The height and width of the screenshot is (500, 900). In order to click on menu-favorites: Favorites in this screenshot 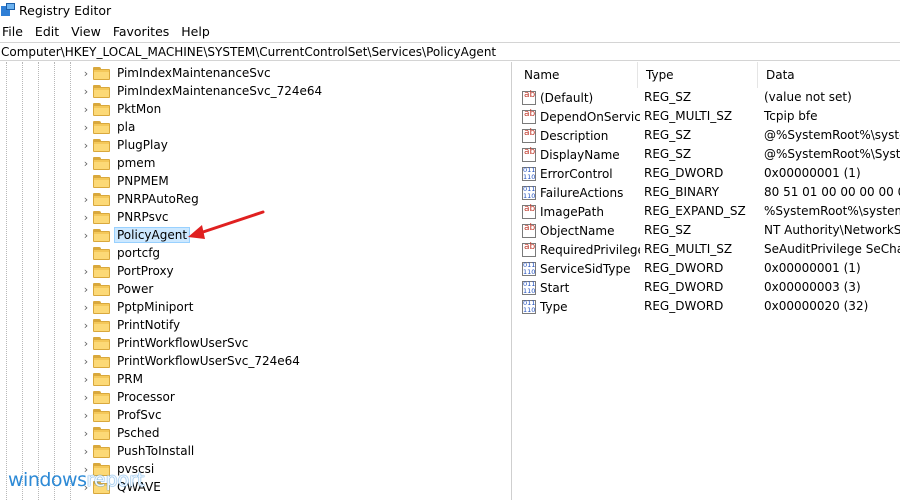, I will do `click(142, 31)`.